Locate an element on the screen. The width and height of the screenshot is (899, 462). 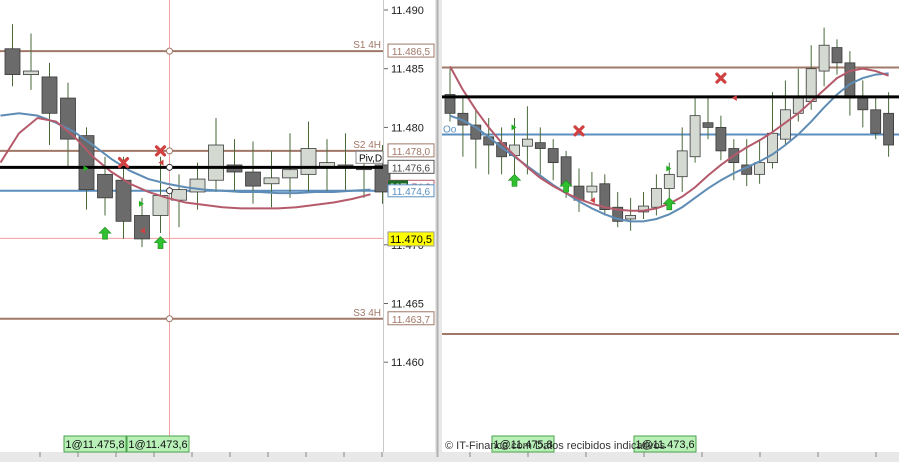
pivot-price-tag-text: 11.463,7 is located at coordinates (411, 320).